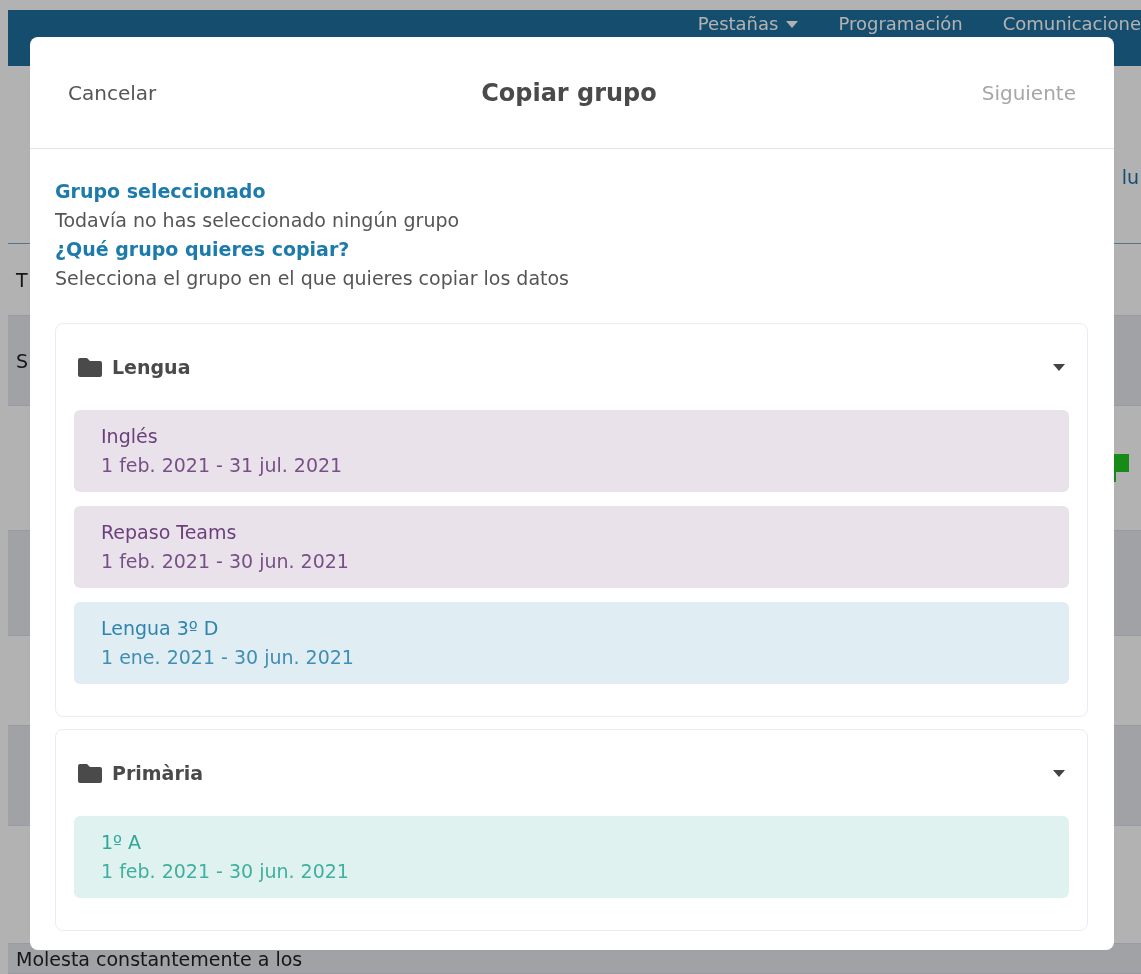 The width and height of the screenshot is (1141, 974). Describe the element at coordinates (22, 360) in the screenshot. I see `row-text: S` at that location.